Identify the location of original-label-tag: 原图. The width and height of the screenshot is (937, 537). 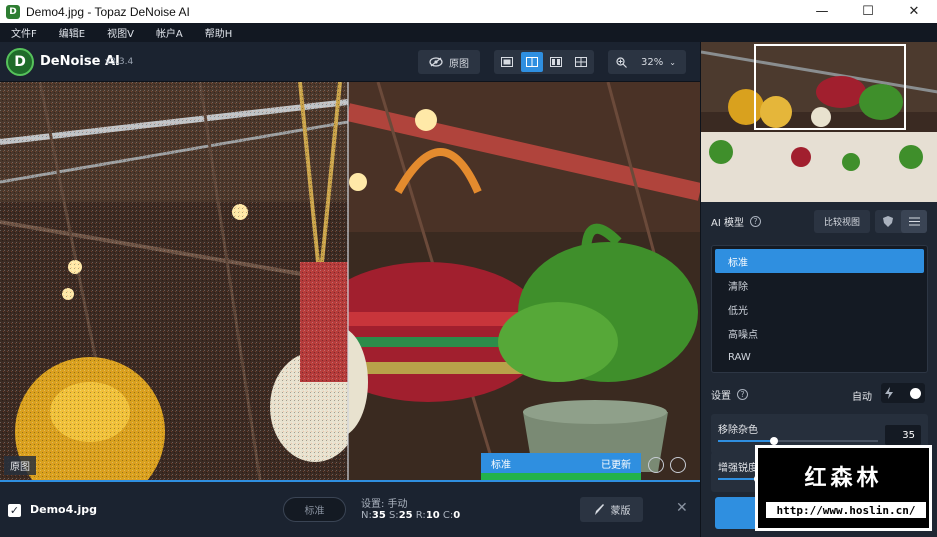
(20, 465).